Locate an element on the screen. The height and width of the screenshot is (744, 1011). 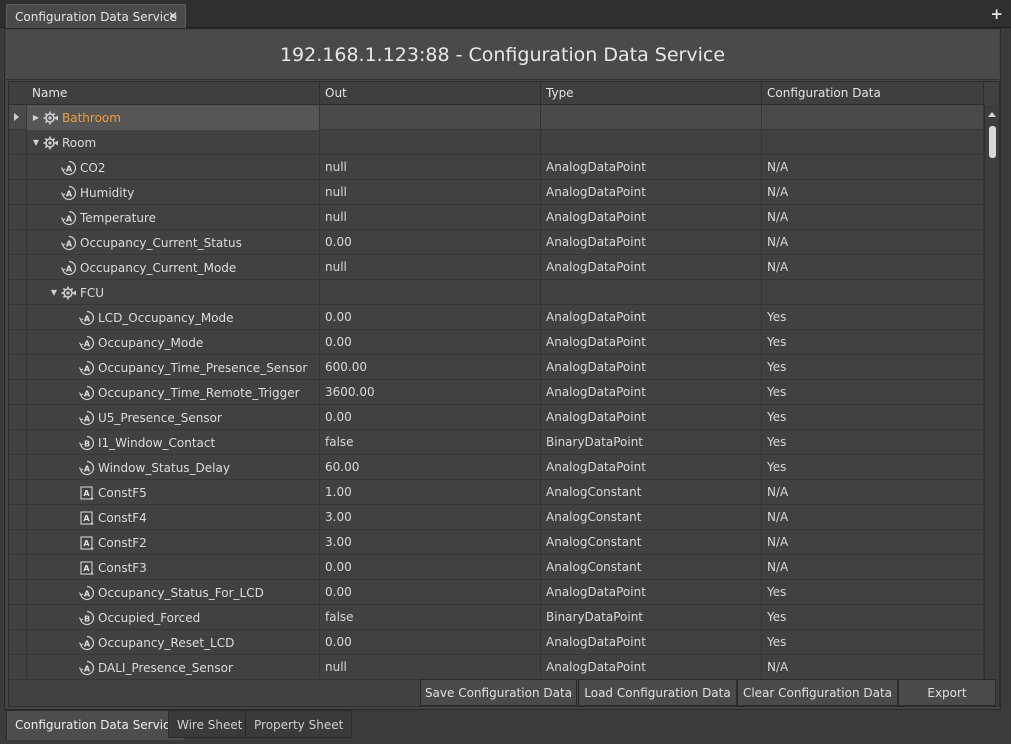
column-header-configuration-data: Configuration Data is located at coordinates (873, 93).